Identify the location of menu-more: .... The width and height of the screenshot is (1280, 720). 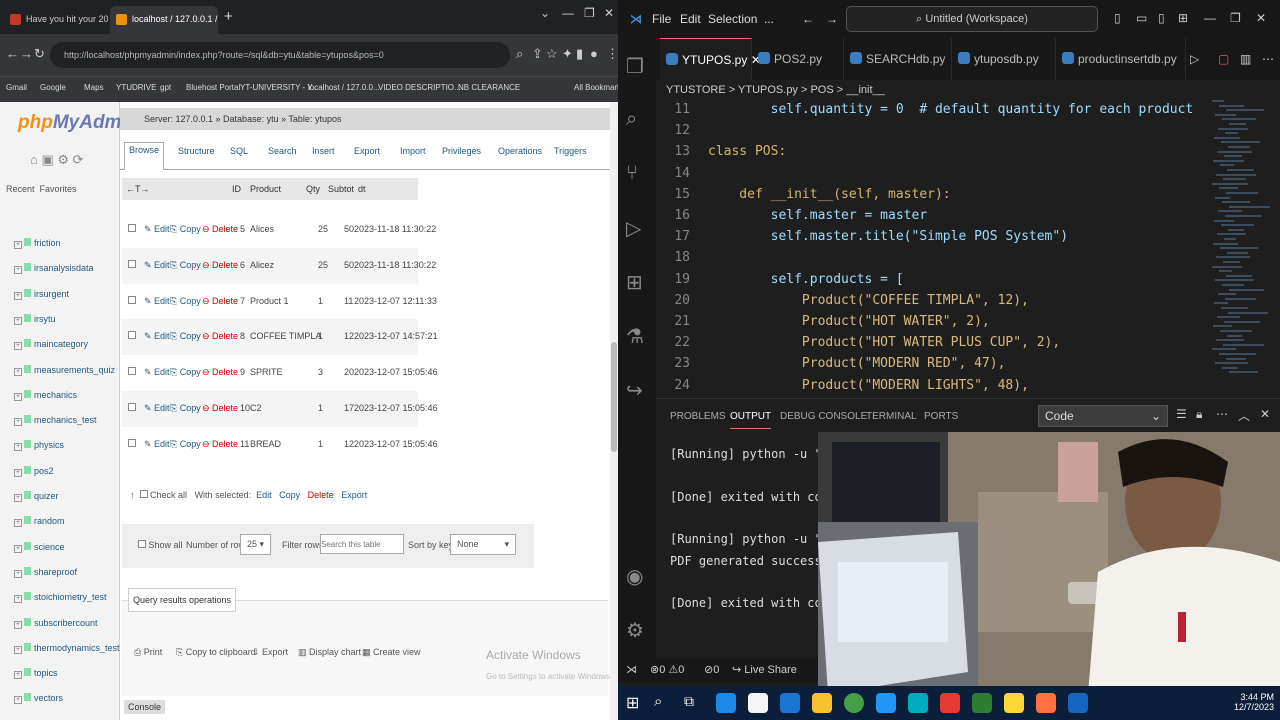
(769, 19).